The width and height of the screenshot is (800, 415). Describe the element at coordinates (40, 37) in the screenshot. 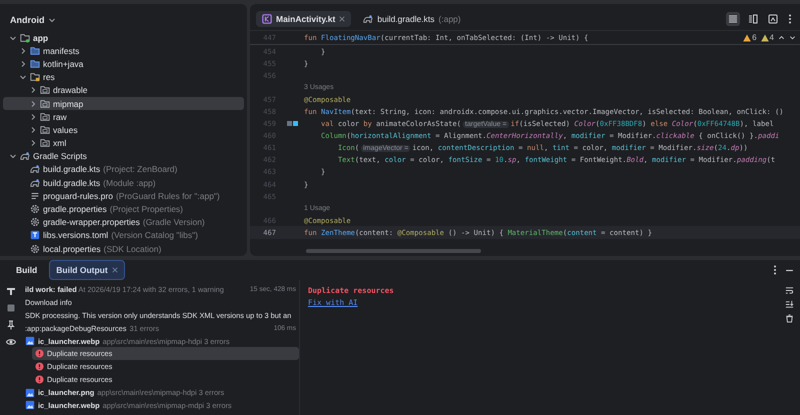

I see `tree-item-label: app` at that location.